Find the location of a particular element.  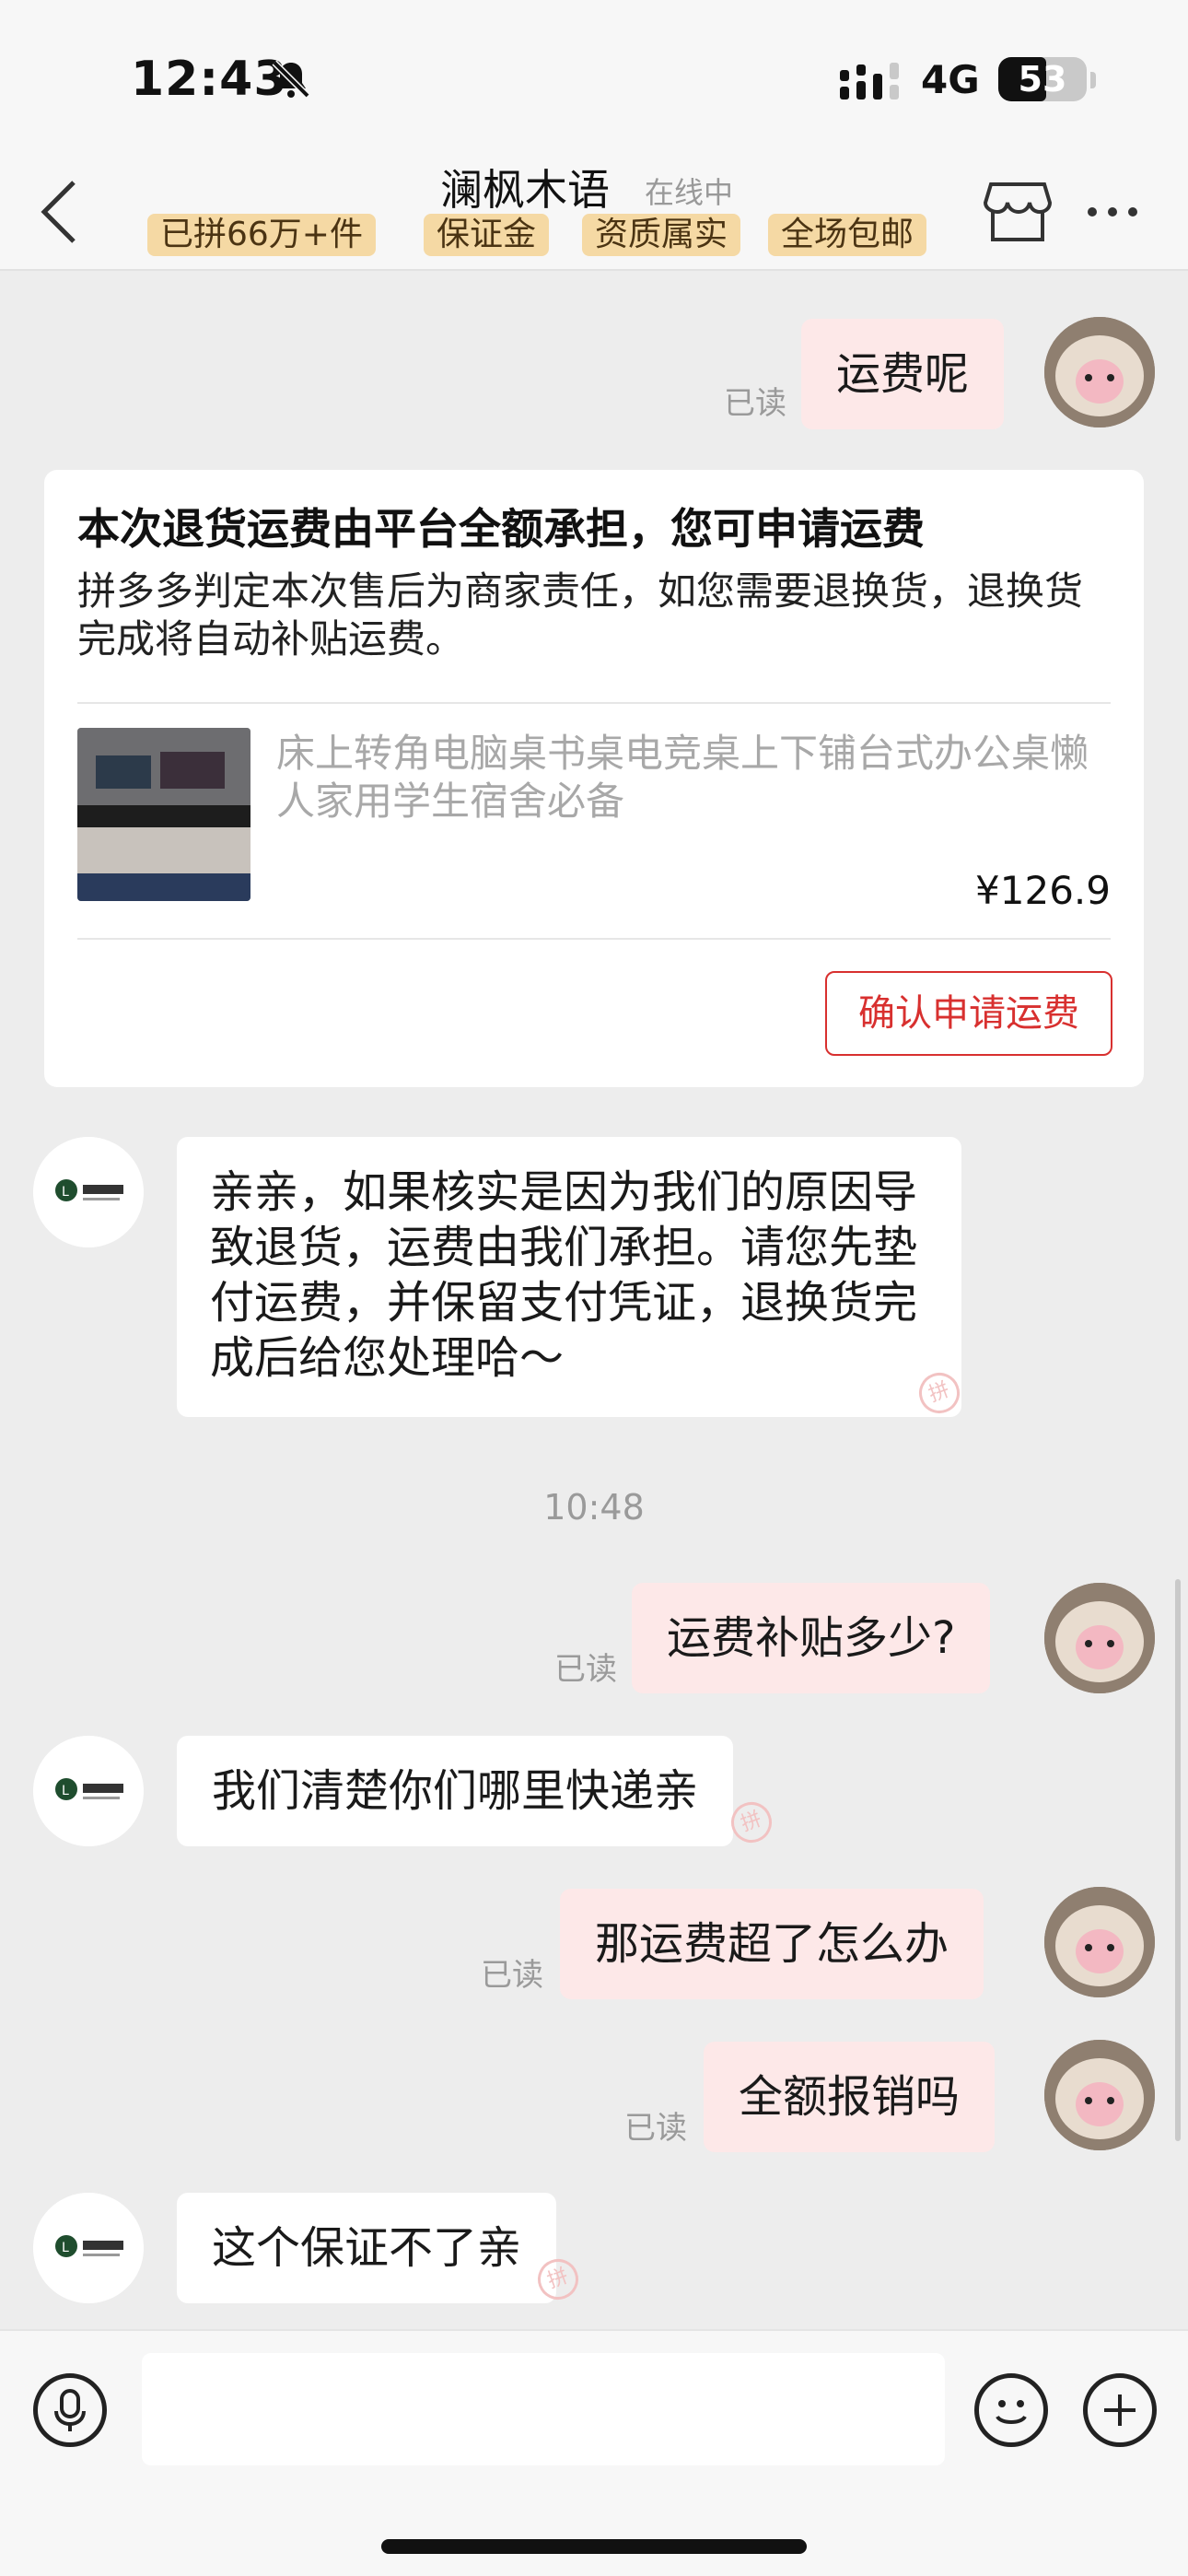

product-image is located at coordinates (163, 814).